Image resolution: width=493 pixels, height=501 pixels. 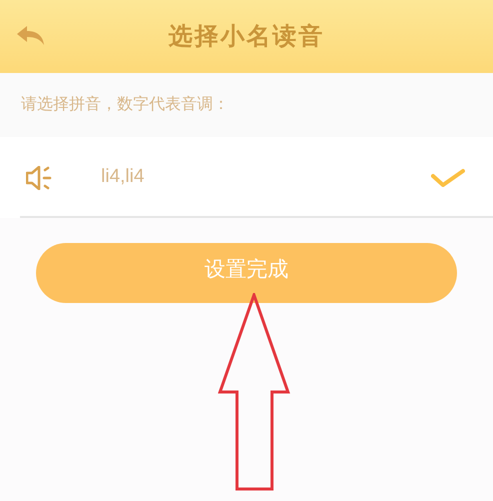 What do you see at coordinates (31, 36) in the screenshot?
I see `back-icon` at bounding box center [31, 36].